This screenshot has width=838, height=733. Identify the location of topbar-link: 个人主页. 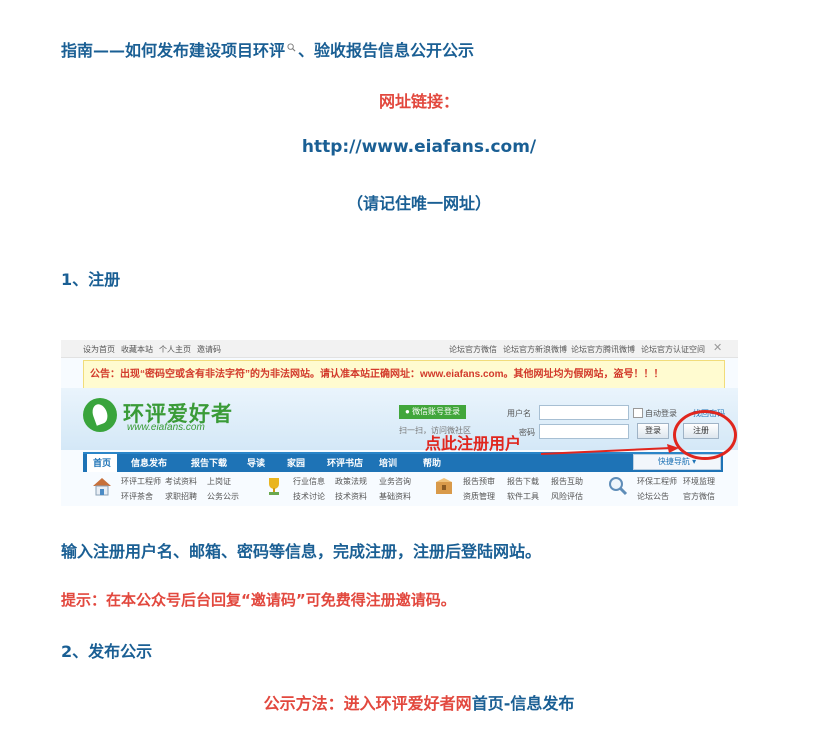
(175, 349).